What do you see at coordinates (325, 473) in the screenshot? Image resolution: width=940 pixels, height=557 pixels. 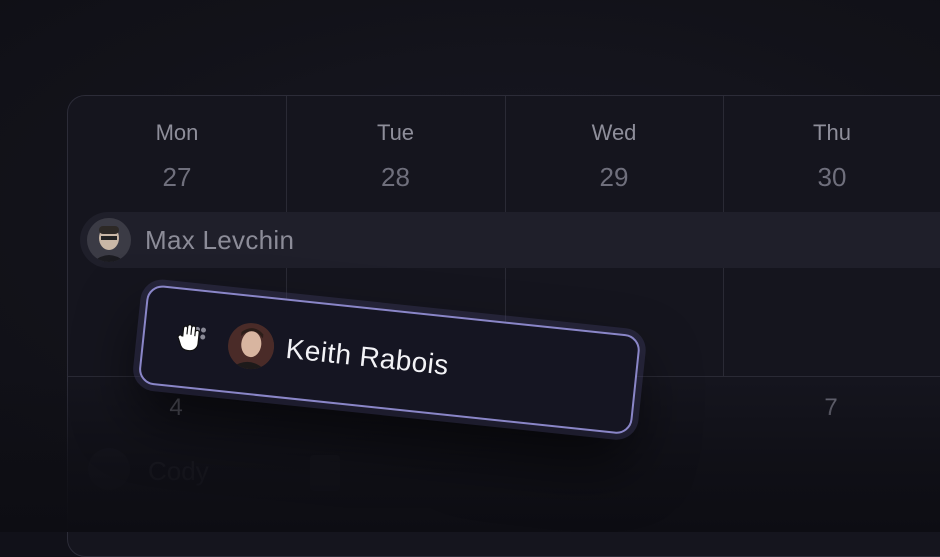 I see `event-placeholder` at bounding box center [325, 473].